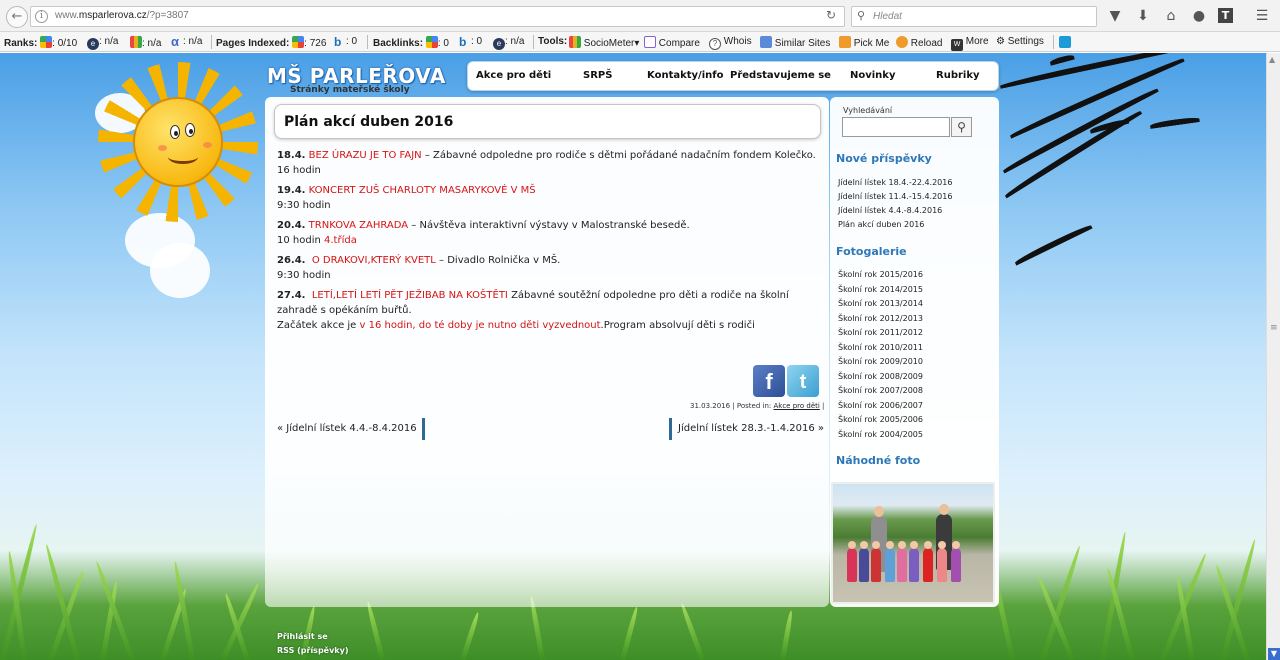  What do you see at coordinates (880, 347) in the screenshot?
I see `gallery-link: Školní rok 2010/2011` at bounding box center [880, 347].